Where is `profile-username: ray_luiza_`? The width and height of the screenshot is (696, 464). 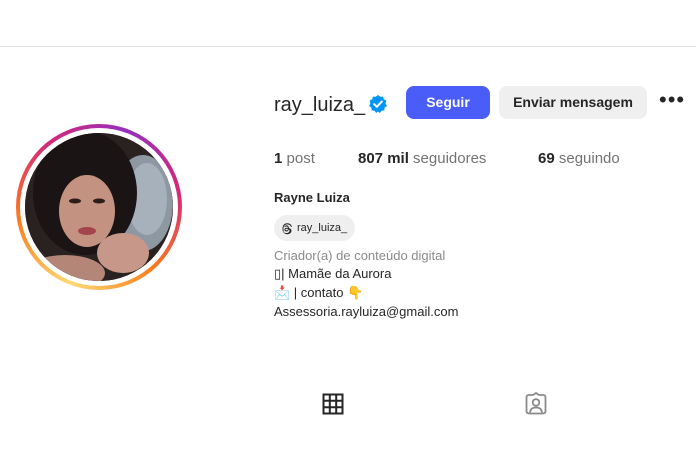
profile-username: ray_luiza_ is located at coordinates (320, 105).